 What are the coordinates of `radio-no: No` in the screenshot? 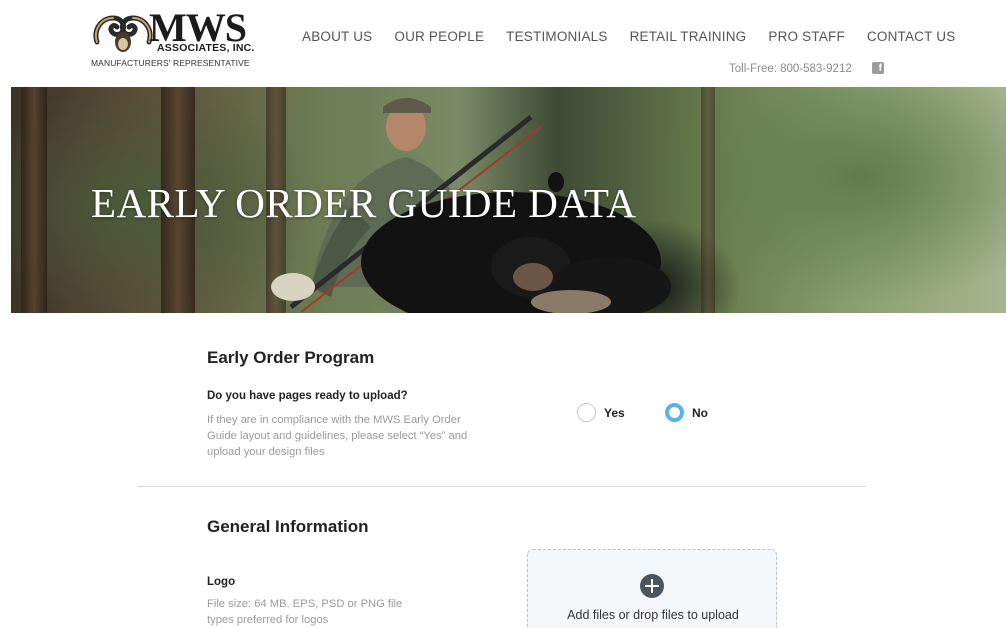 It's located at (686, 412).